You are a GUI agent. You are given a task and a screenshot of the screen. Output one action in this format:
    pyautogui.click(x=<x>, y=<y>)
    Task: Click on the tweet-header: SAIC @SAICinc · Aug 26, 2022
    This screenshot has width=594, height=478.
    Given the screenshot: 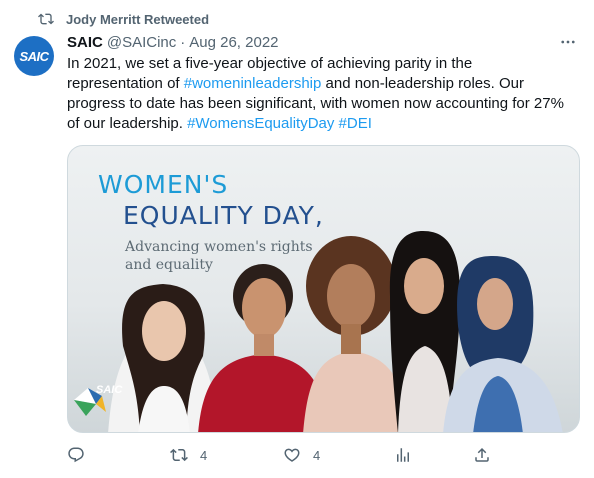 What is the action you would take?
    pyautogui.click(x=317, y=42)
    